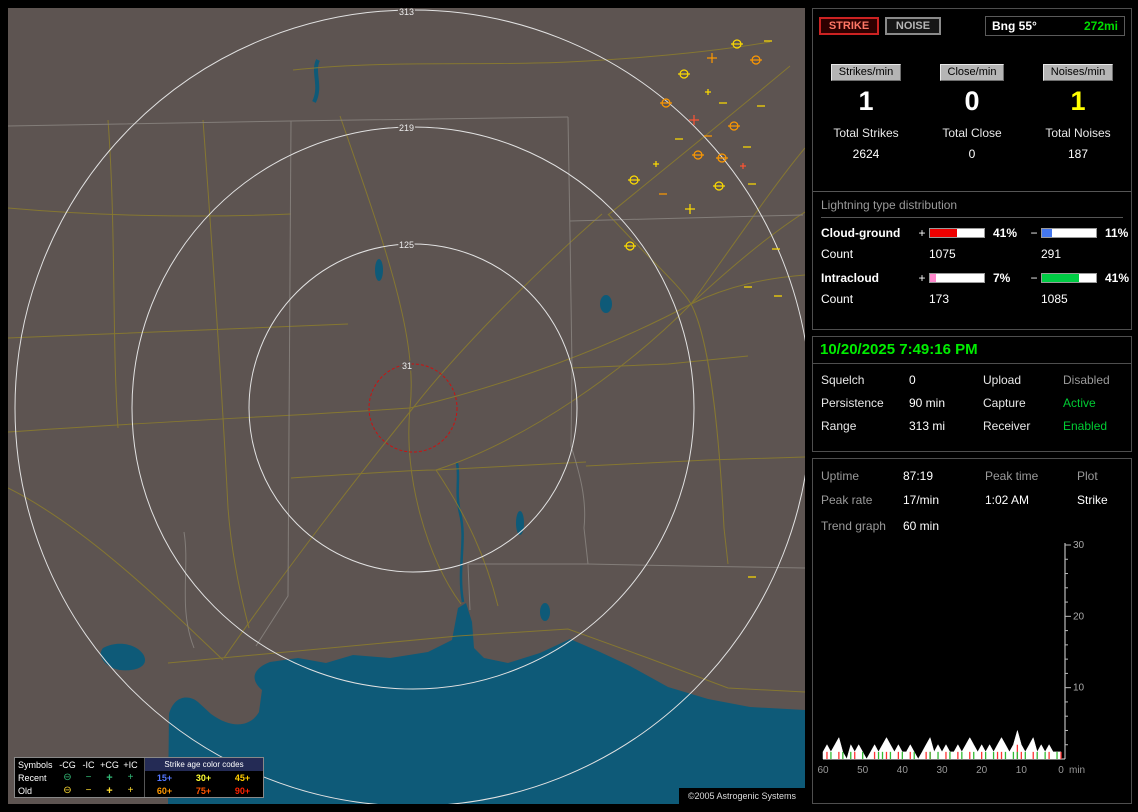  Describe the element at coordinates (853, 526) in the screenshot. I see `trend-graph-label: Trend graph` at that location.